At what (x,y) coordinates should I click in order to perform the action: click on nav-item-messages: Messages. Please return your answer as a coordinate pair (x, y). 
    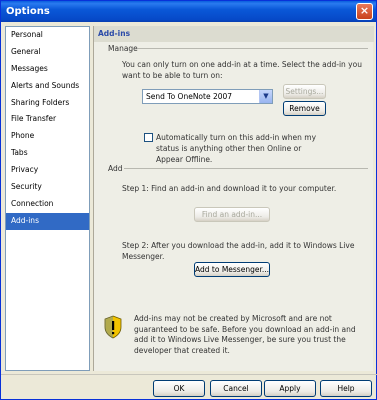
    Looking at the image, I should click on (47, 69).